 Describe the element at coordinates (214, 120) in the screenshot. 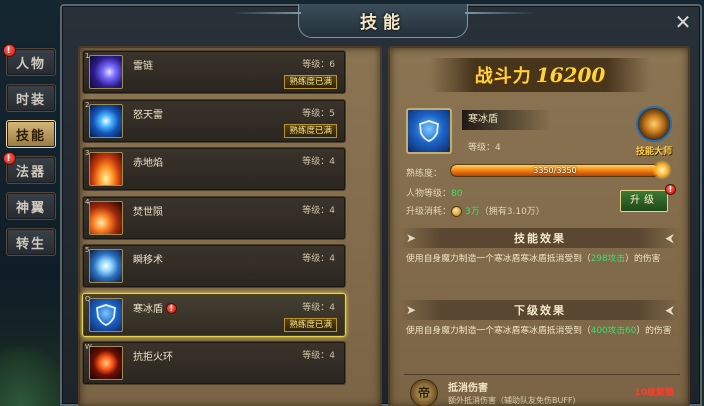

I see `skill-row: 2 怒天雷 等级：5 熟练度已满` at that location.